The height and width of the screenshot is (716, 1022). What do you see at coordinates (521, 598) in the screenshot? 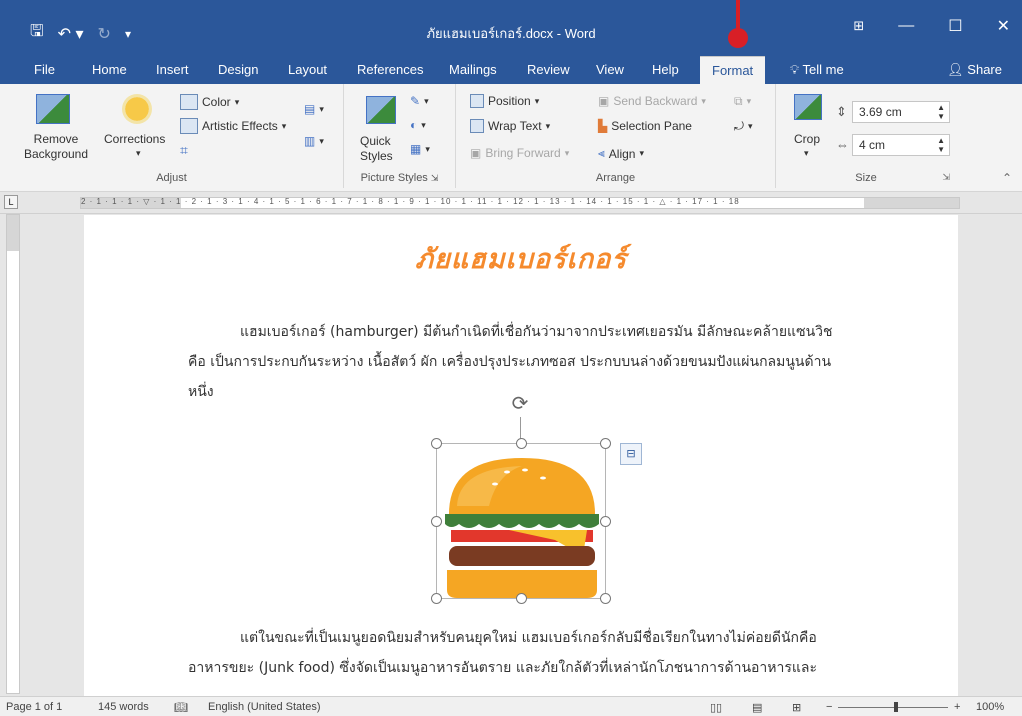
I see `resize-handle-bottom` at bounding box center [521, 598].